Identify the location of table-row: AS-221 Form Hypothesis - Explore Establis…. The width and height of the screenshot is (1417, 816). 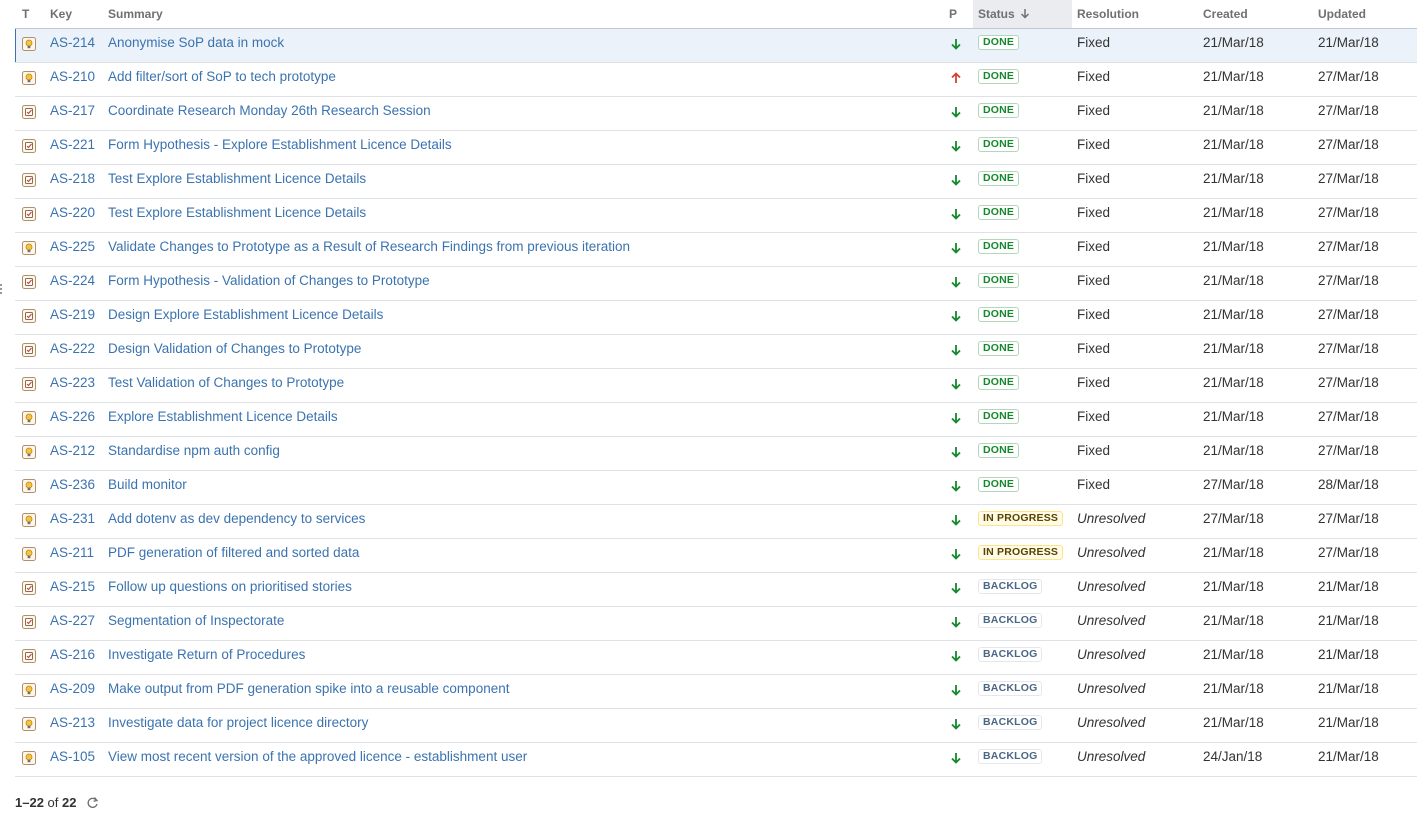
(716, 148).